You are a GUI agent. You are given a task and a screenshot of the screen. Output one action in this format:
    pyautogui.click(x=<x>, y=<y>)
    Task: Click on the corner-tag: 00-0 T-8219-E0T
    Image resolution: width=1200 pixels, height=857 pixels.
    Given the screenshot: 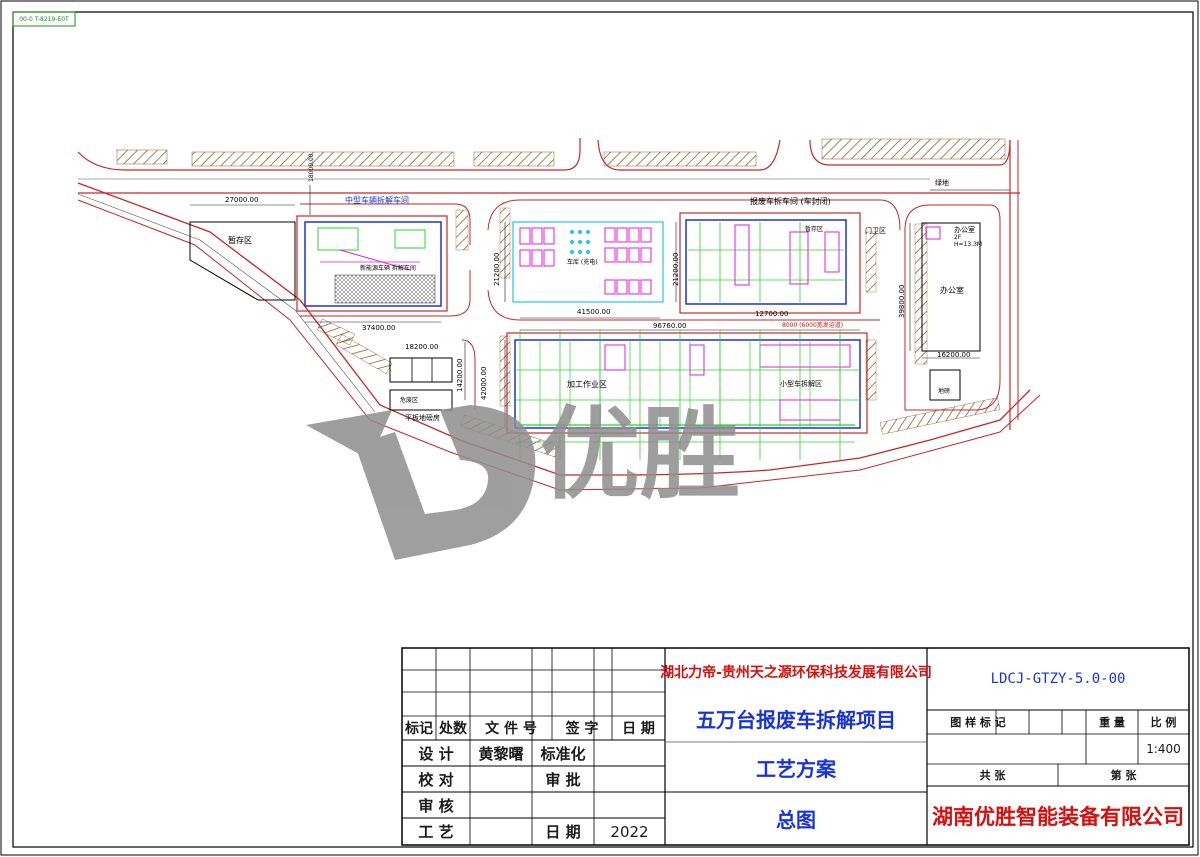 What is the action you would take?
    pyautogui.click(x=44, y=19)
    